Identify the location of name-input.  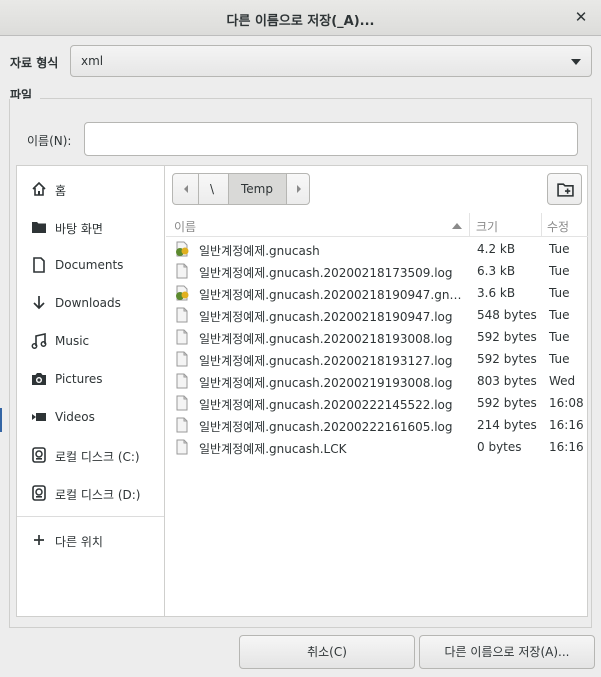
(331, 139).